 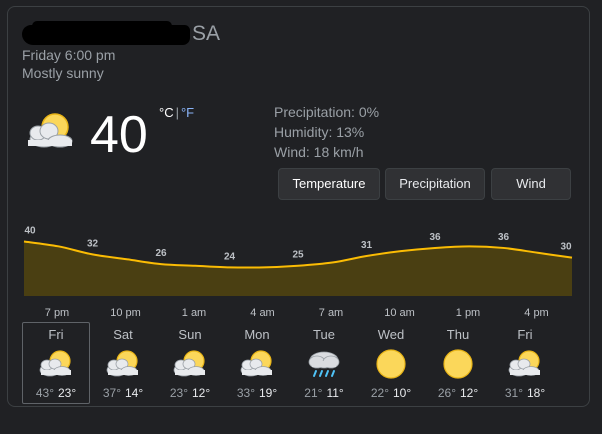 What do you see at coordinates (93, 243) in the screenshot?
I see `data-label: 32` at bounding box center [93, 243].